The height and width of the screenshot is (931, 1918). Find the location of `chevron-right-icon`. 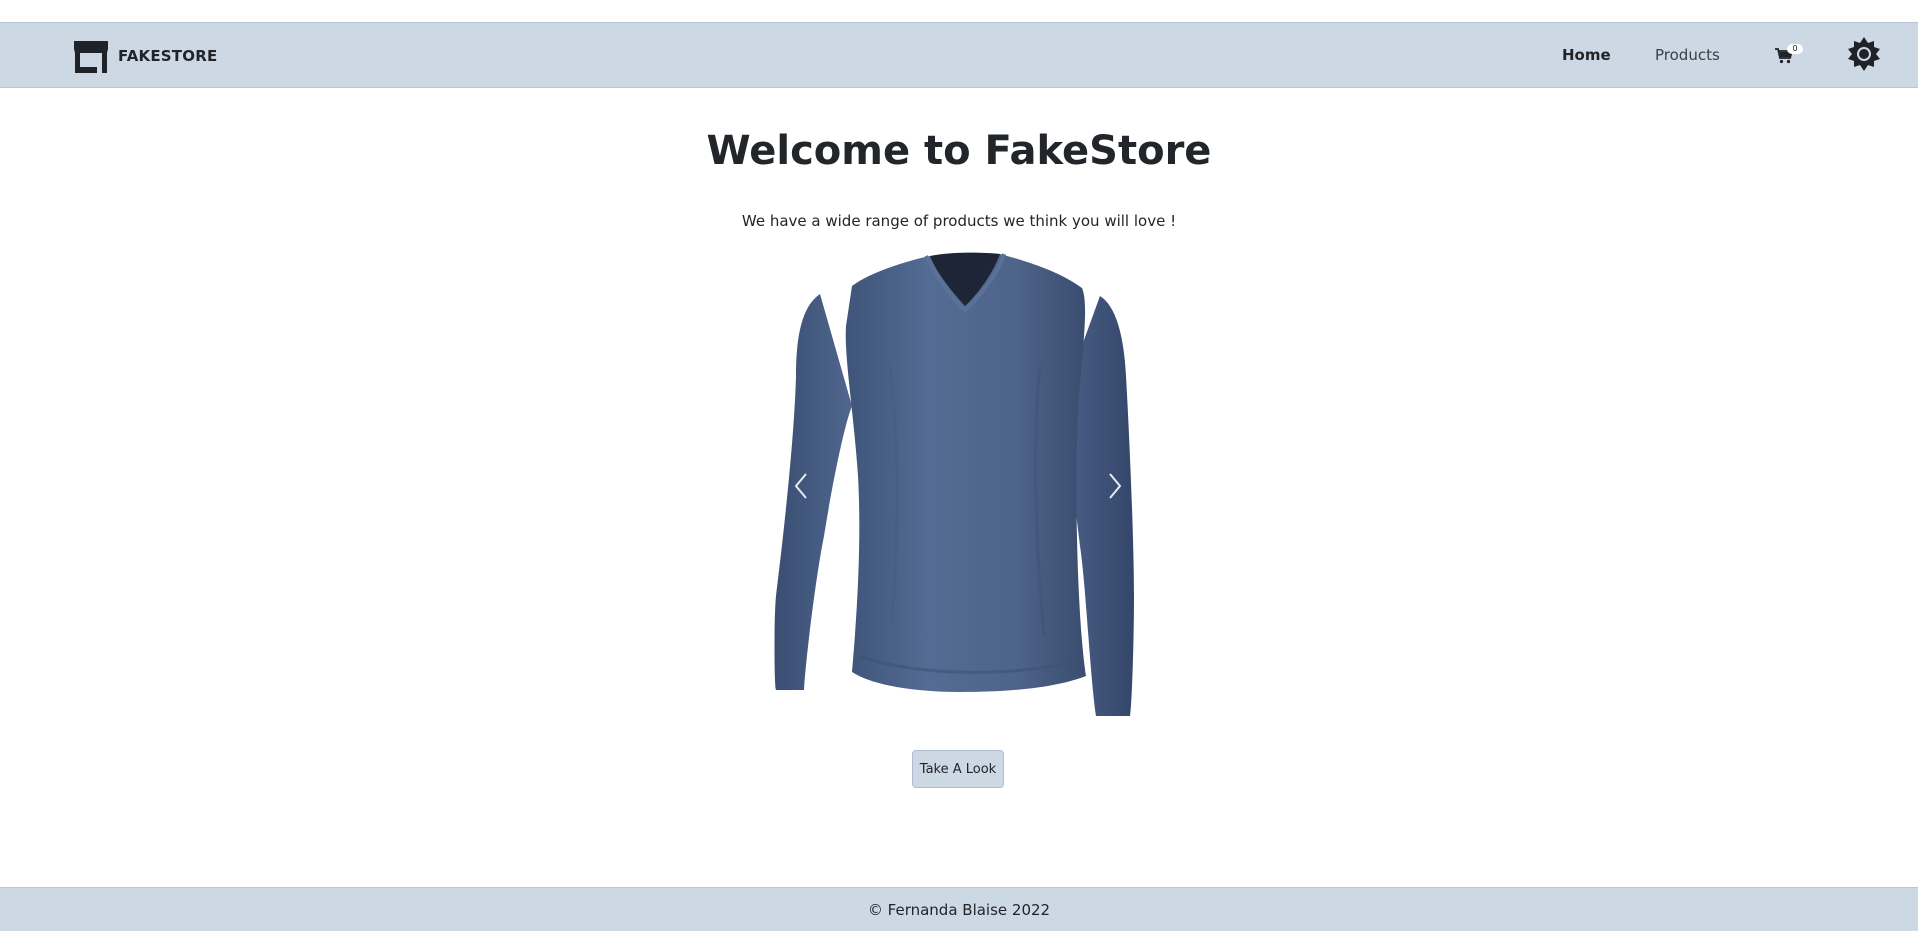

chevron-right-icon is located at coordinates (1115, 486).